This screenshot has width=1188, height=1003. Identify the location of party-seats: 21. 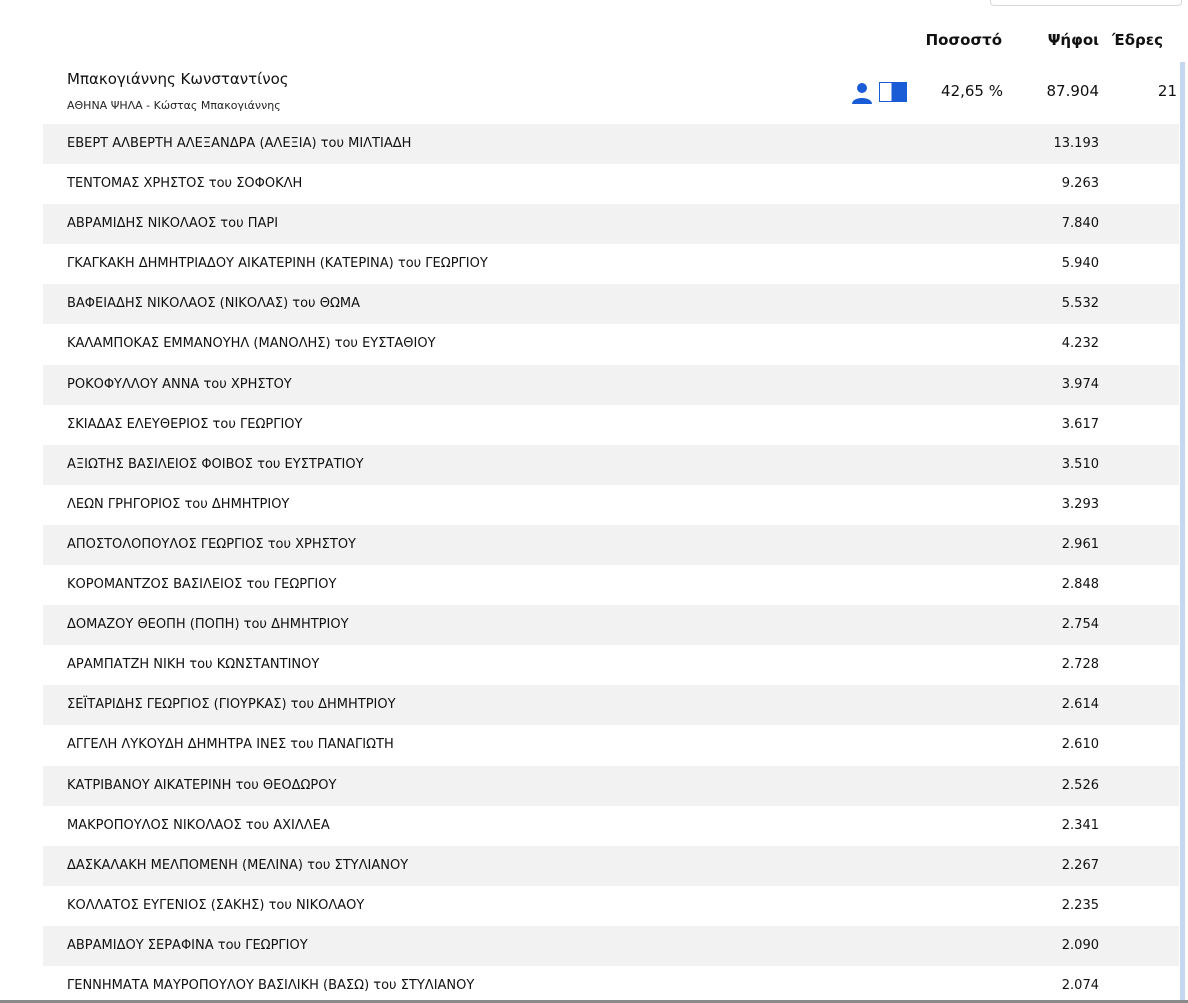
(1167, 91).